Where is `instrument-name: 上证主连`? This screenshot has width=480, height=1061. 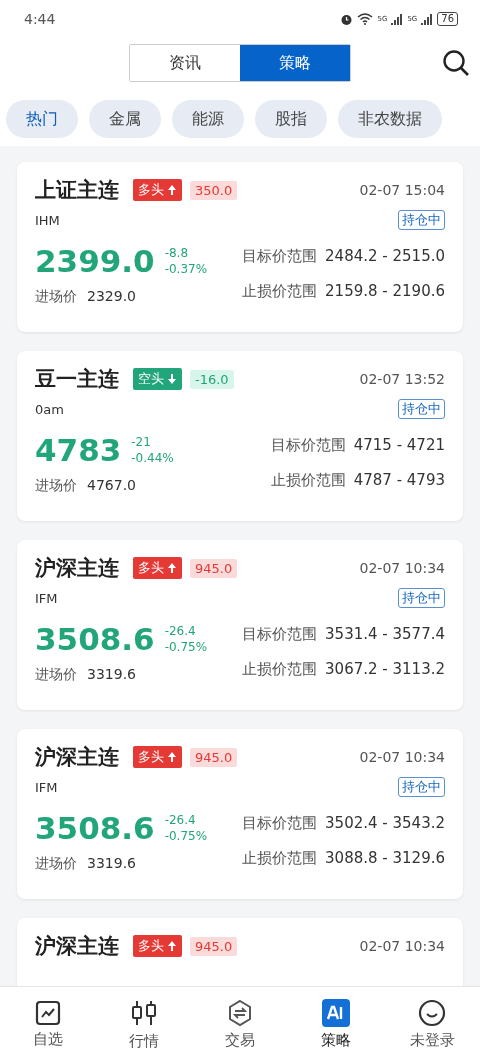
instrument-name: 上证主连 is located at coordinates (77, 190).